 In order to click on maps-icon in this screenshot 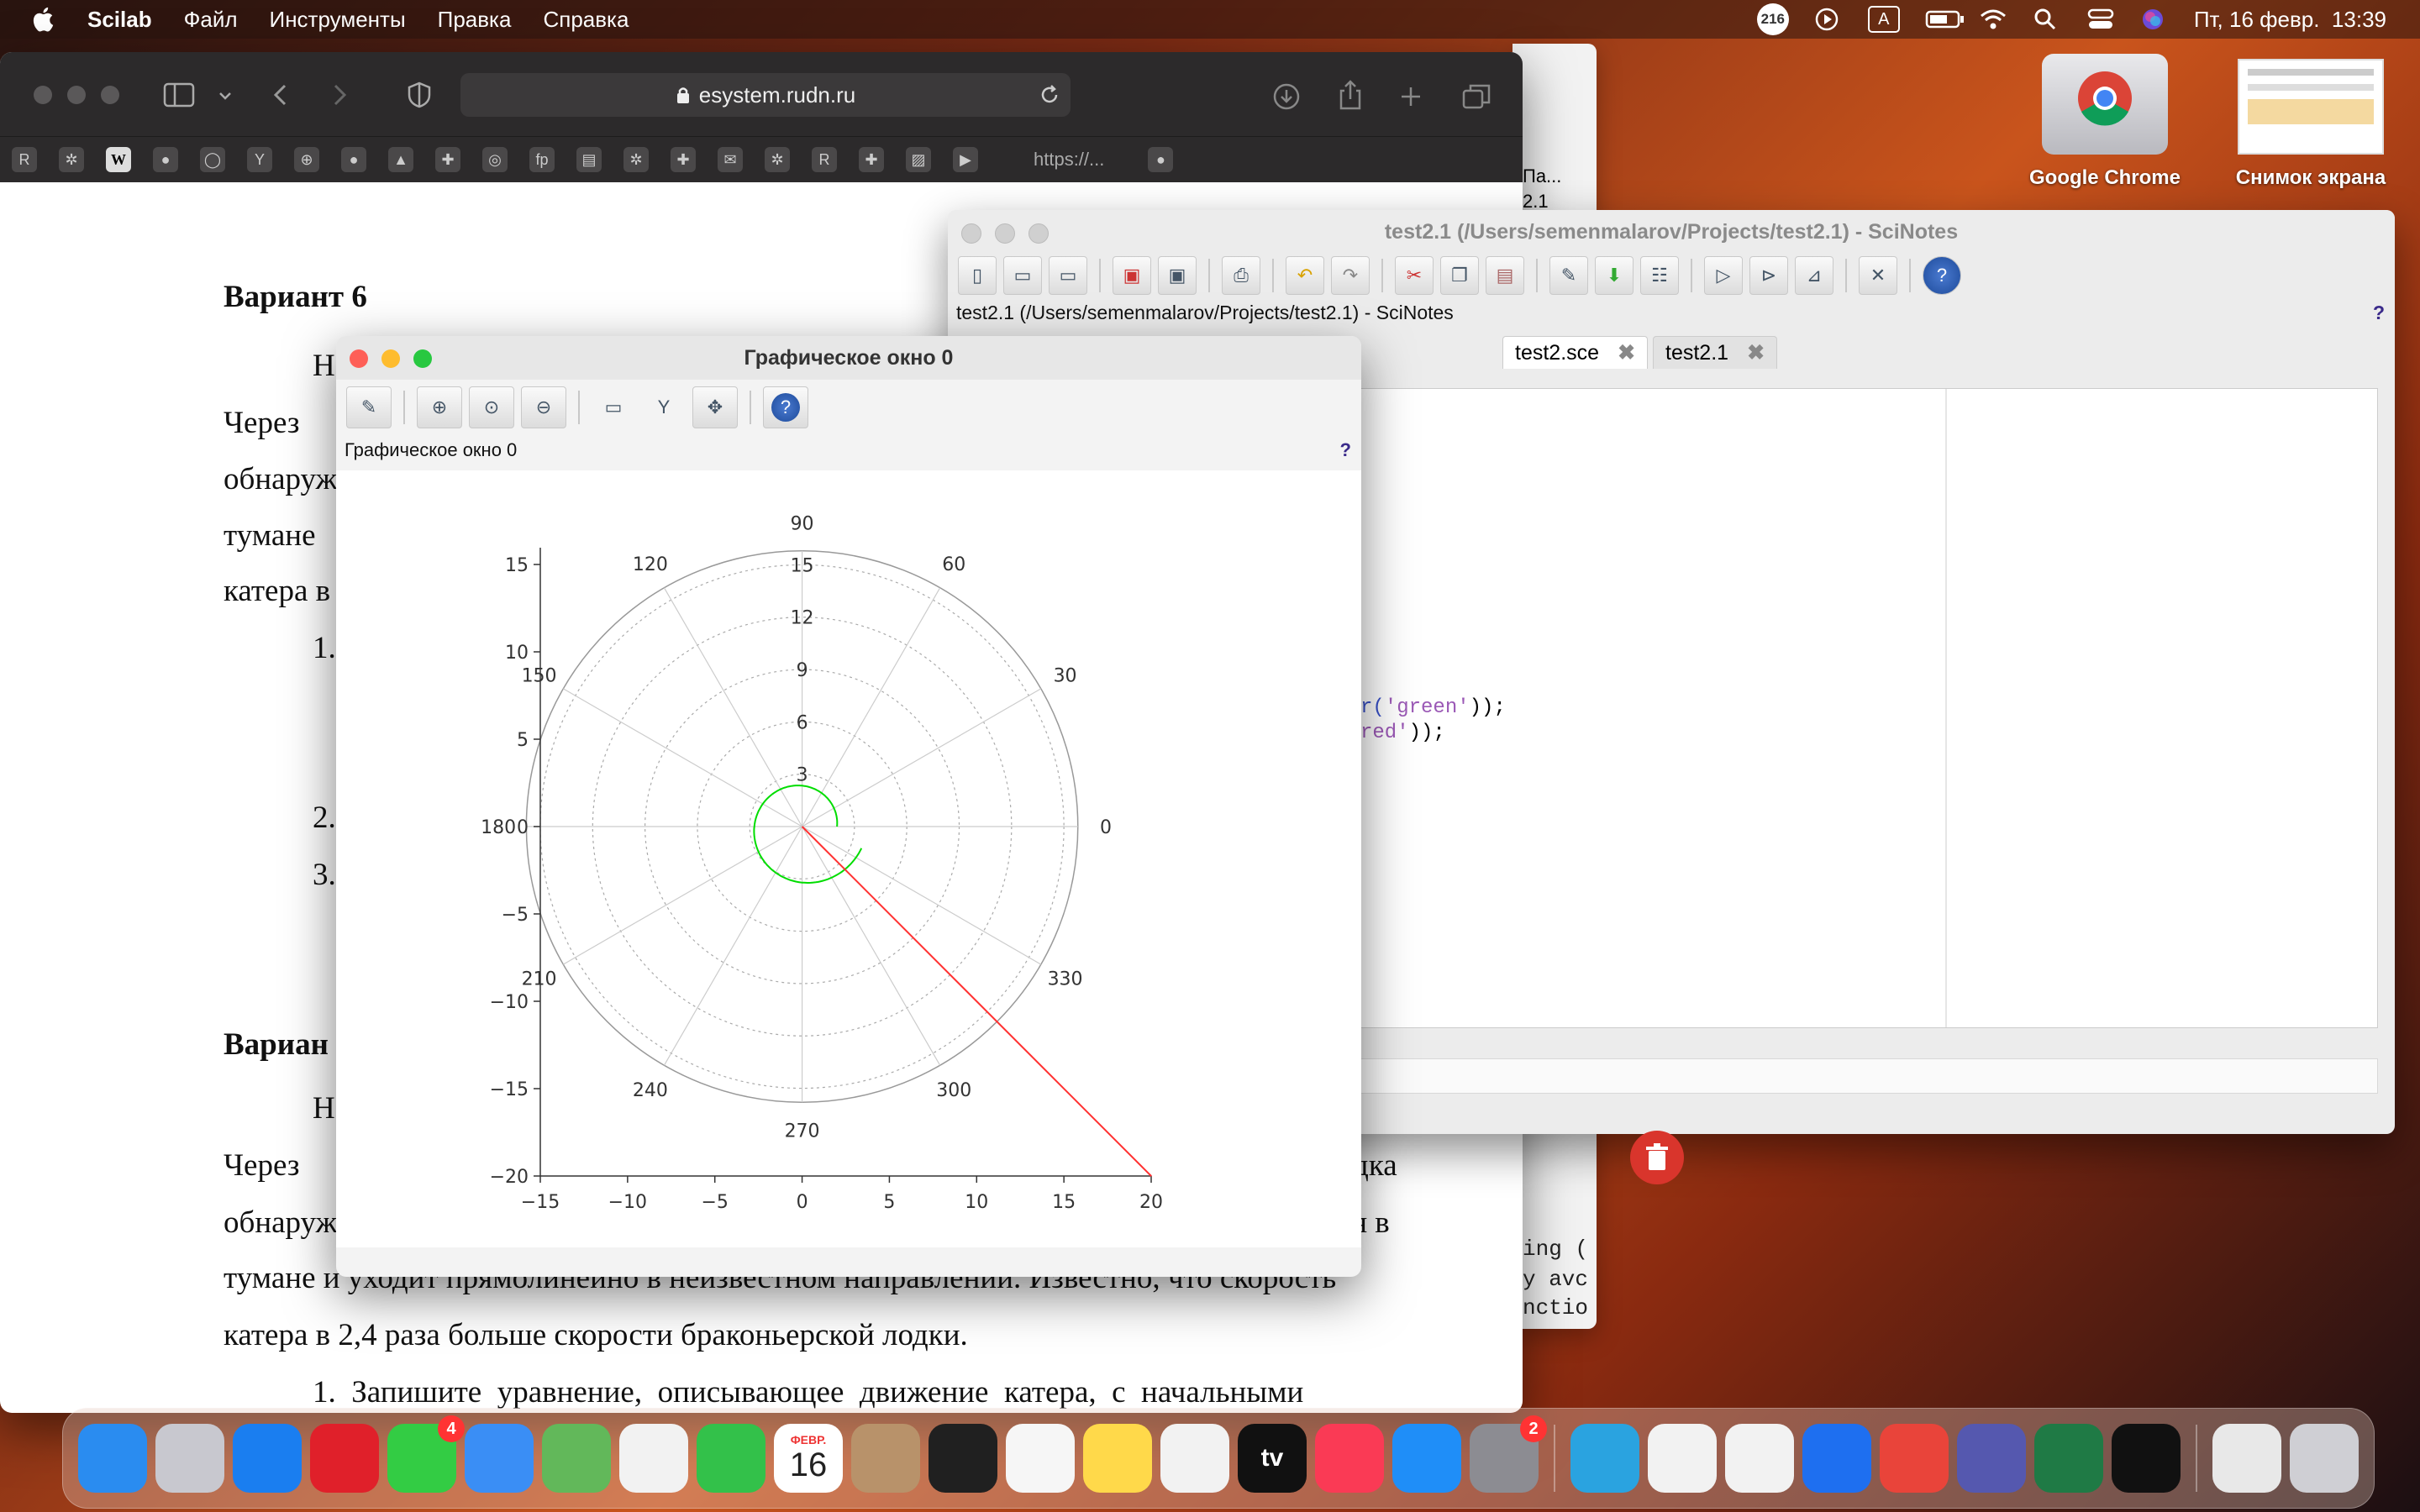, I will do `click(576, 1458)`.